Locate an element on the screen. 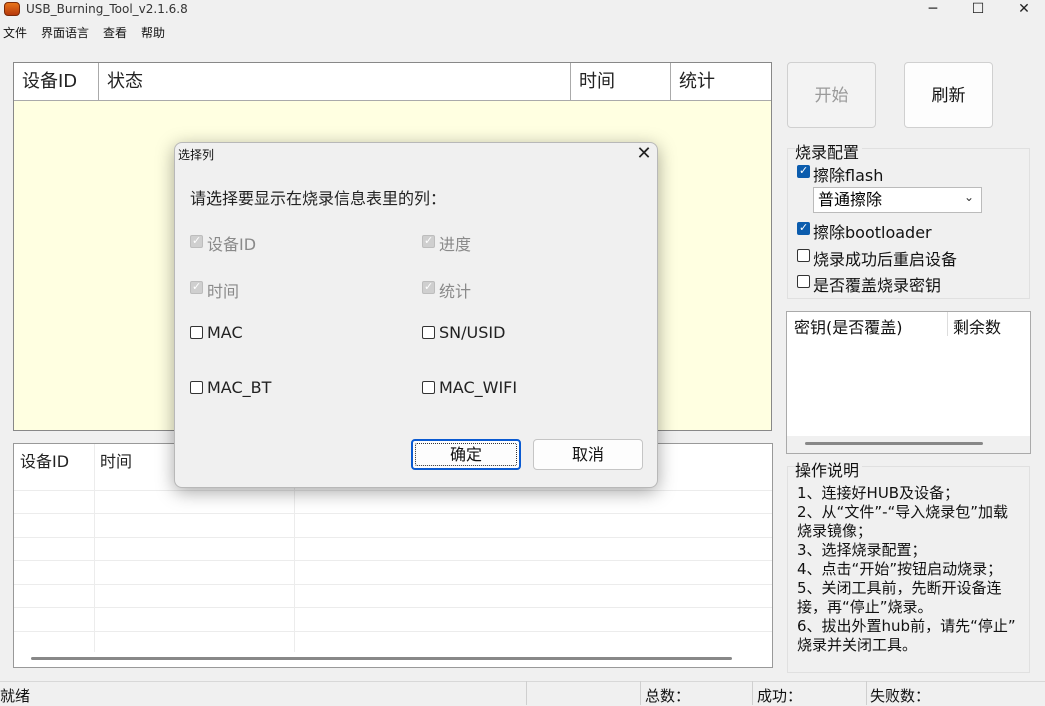  column-stats: 统计 is located at coordinates (721, 82).